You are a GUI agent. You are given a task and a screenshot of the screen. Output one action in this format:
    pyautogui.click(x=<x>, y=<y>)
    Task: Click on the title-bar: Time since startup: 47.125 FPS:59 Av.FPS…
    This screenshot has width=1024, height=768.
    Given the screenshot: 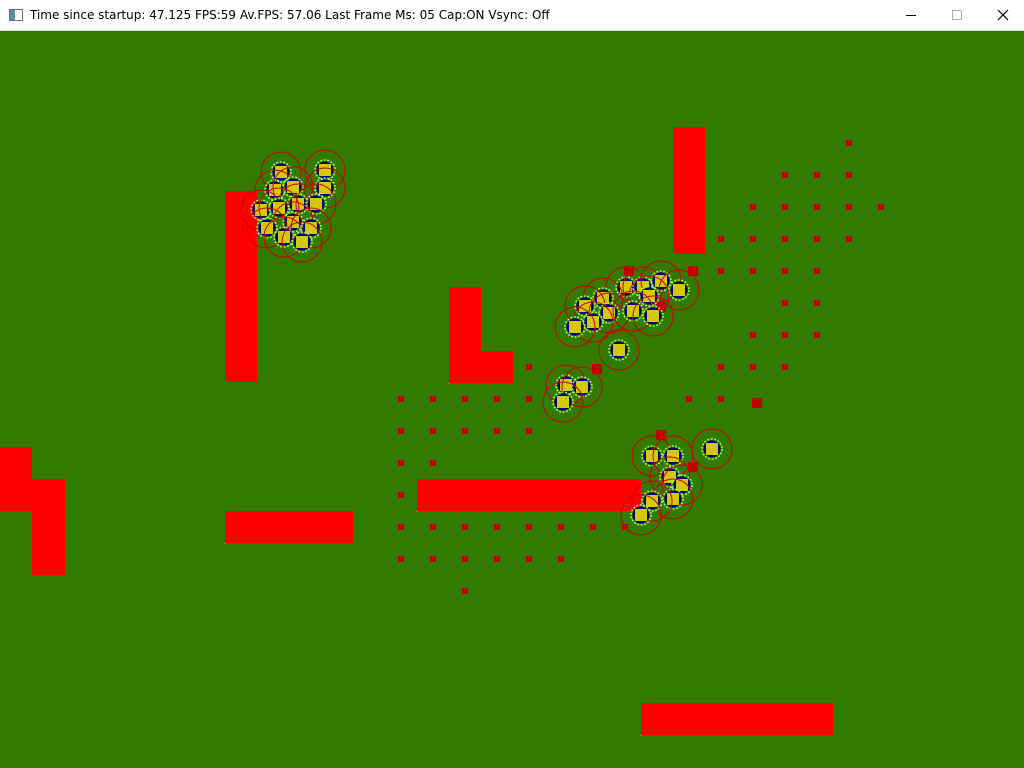 What is the action you would take?
    pyautogui.click(x=512, y=15)
    